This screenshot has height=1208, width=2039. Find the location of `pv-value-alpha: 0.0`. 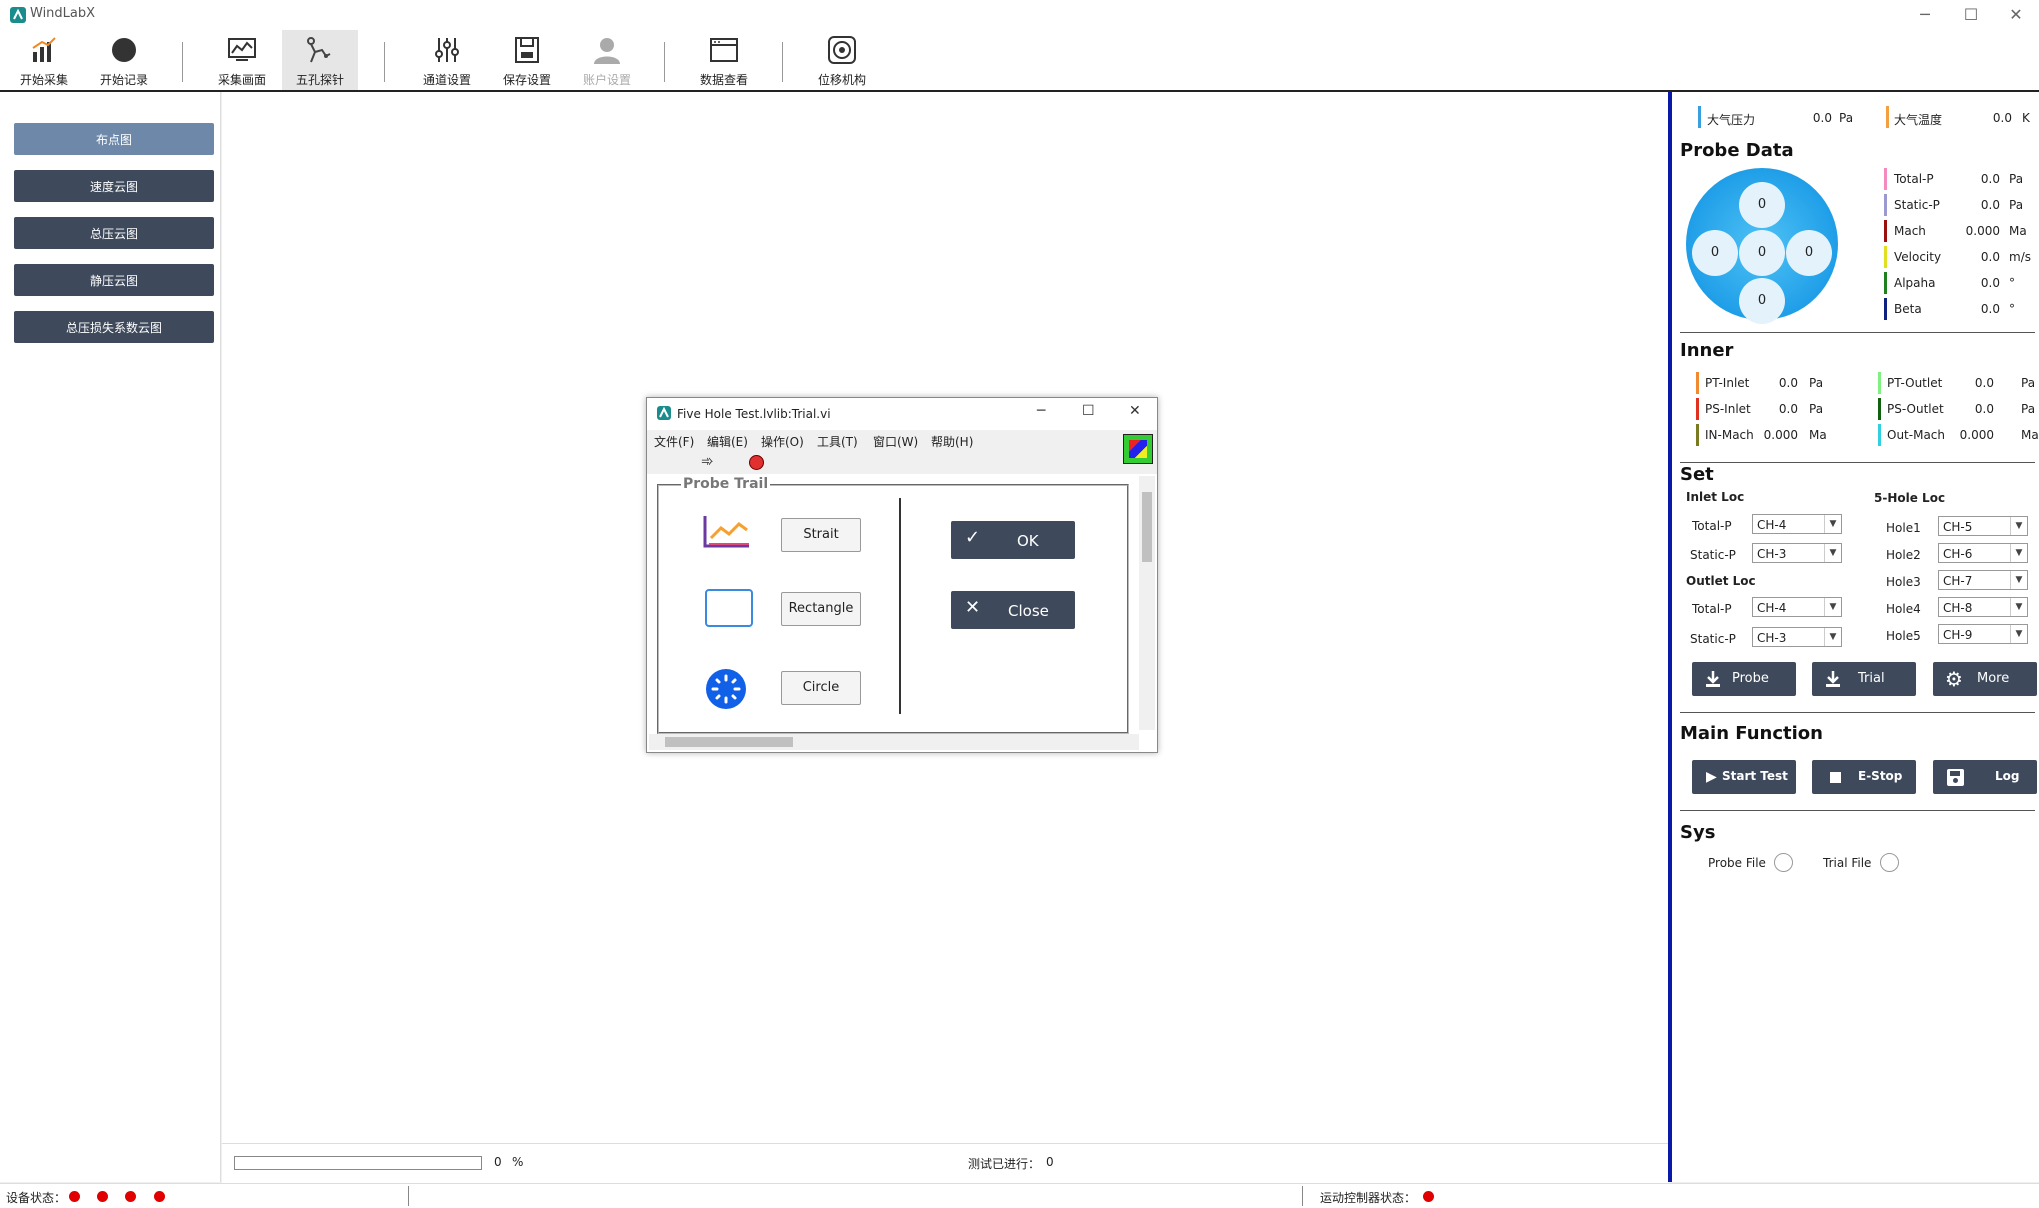

pv-value-alpha: 0.0 is located at coordinates (1990, 283).